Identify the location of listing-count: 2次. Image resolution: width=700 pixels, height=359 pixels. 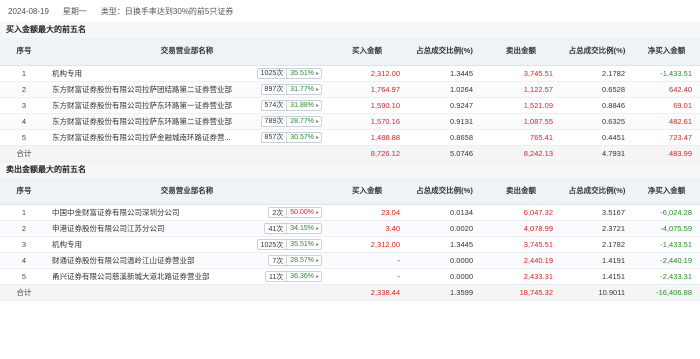
(278, 212).